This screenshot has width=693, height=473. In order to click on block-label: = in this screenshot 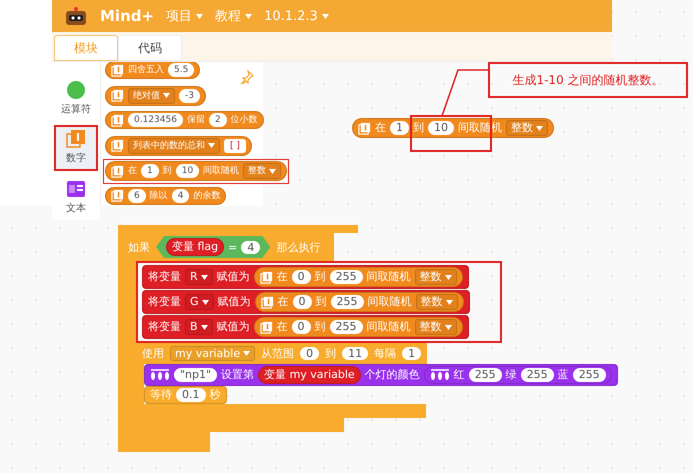, I will do `click(233, 247)`.